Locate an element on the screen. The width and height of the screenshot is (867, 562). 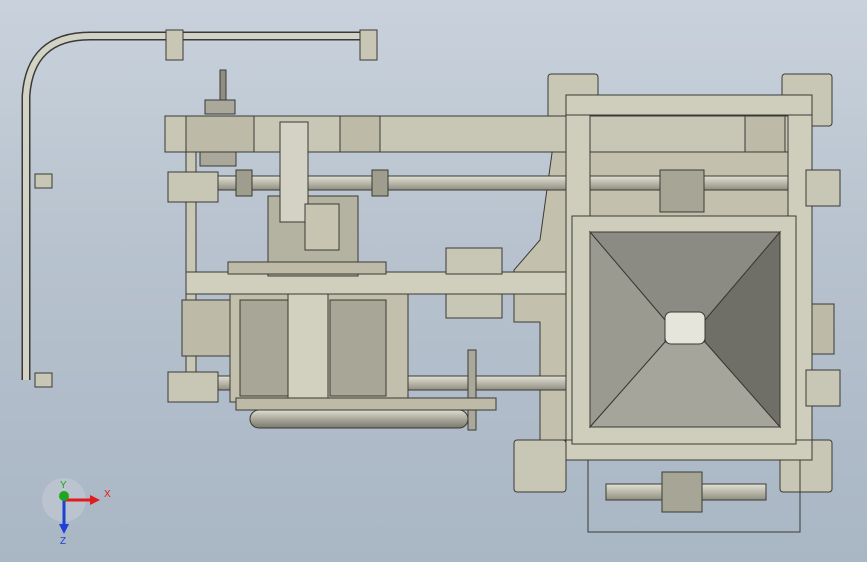
mounting-foot is located at coordinates (540, 466).